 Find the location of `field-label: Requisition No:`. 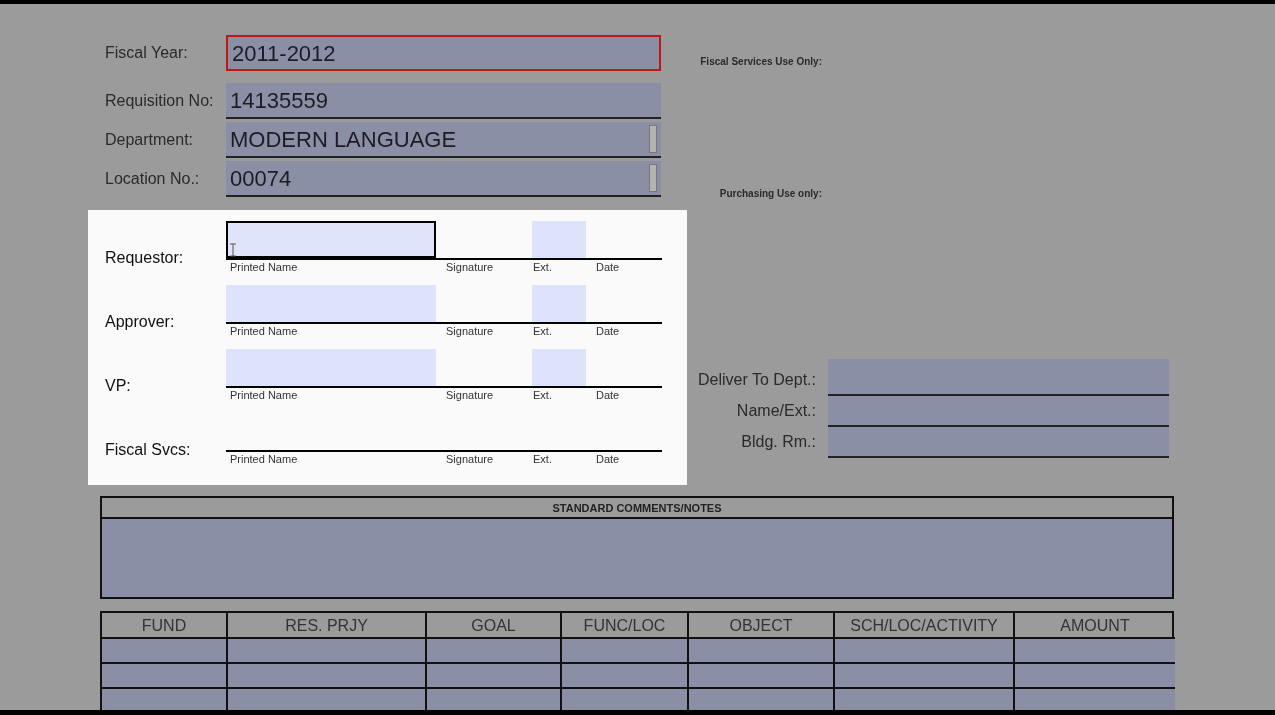

field-label: Requisition No: is located at coordinates (160, 101).